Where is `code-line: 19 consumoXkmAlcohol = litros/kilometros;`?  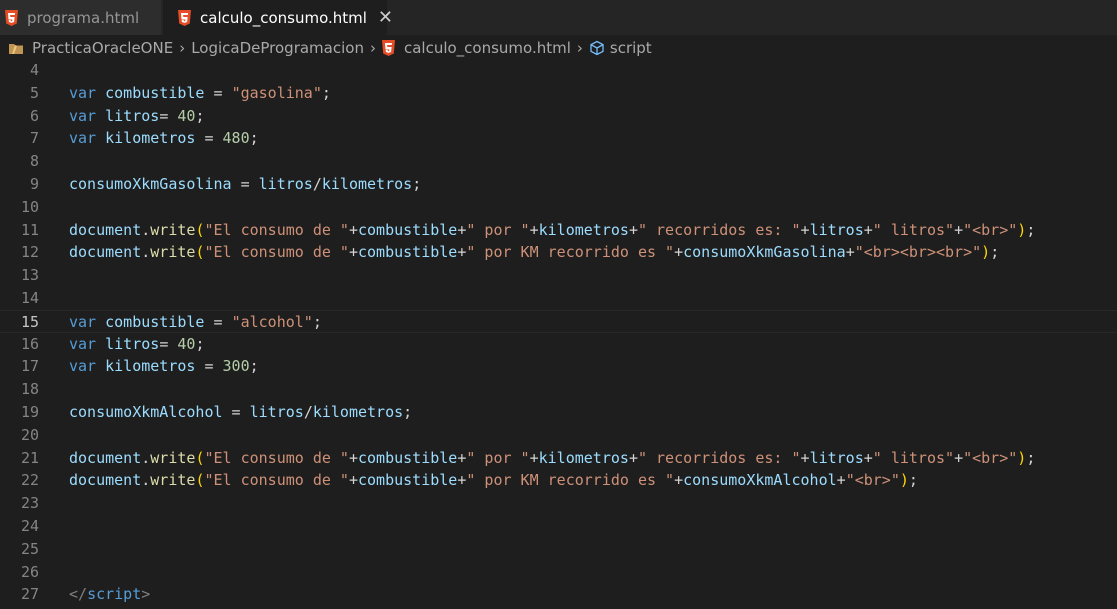
code-line: 19 consumoXkmAlcohol = litros/kilometros; is located at coordinates (558, 412).